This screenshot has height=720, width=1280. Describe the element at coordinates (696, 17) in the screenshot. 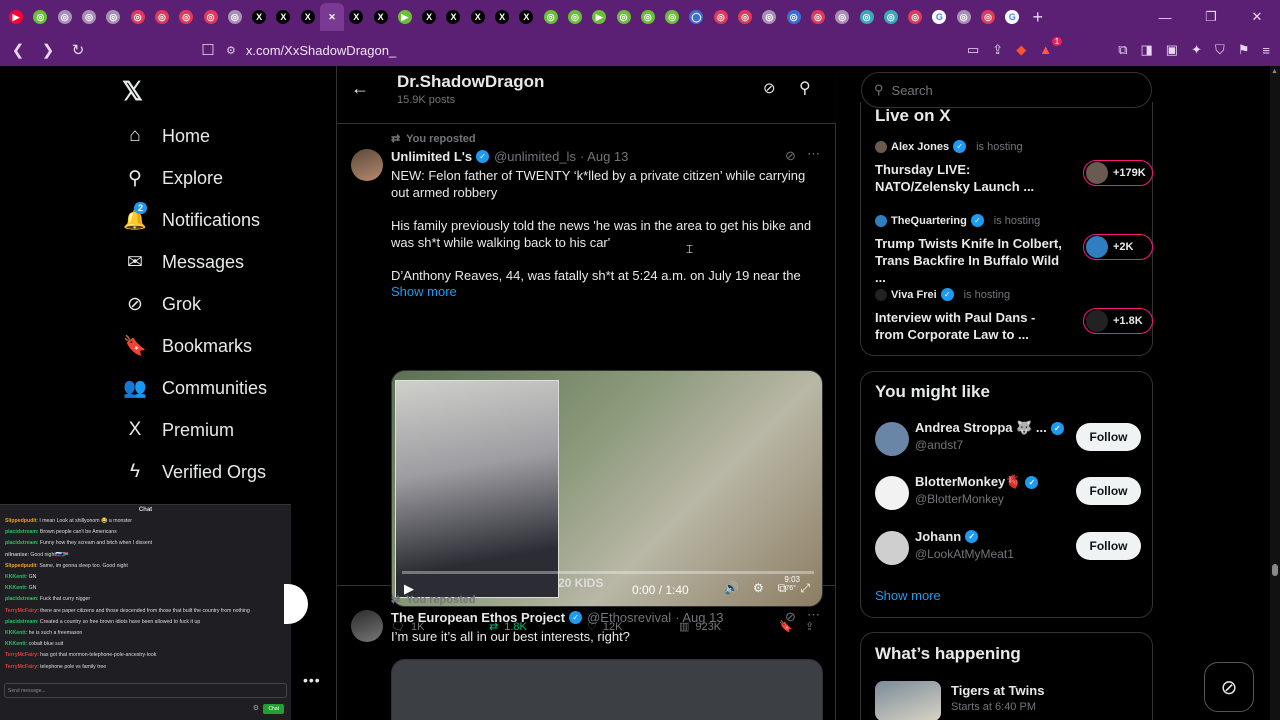

I see `browser-tab: ◯` at that location.